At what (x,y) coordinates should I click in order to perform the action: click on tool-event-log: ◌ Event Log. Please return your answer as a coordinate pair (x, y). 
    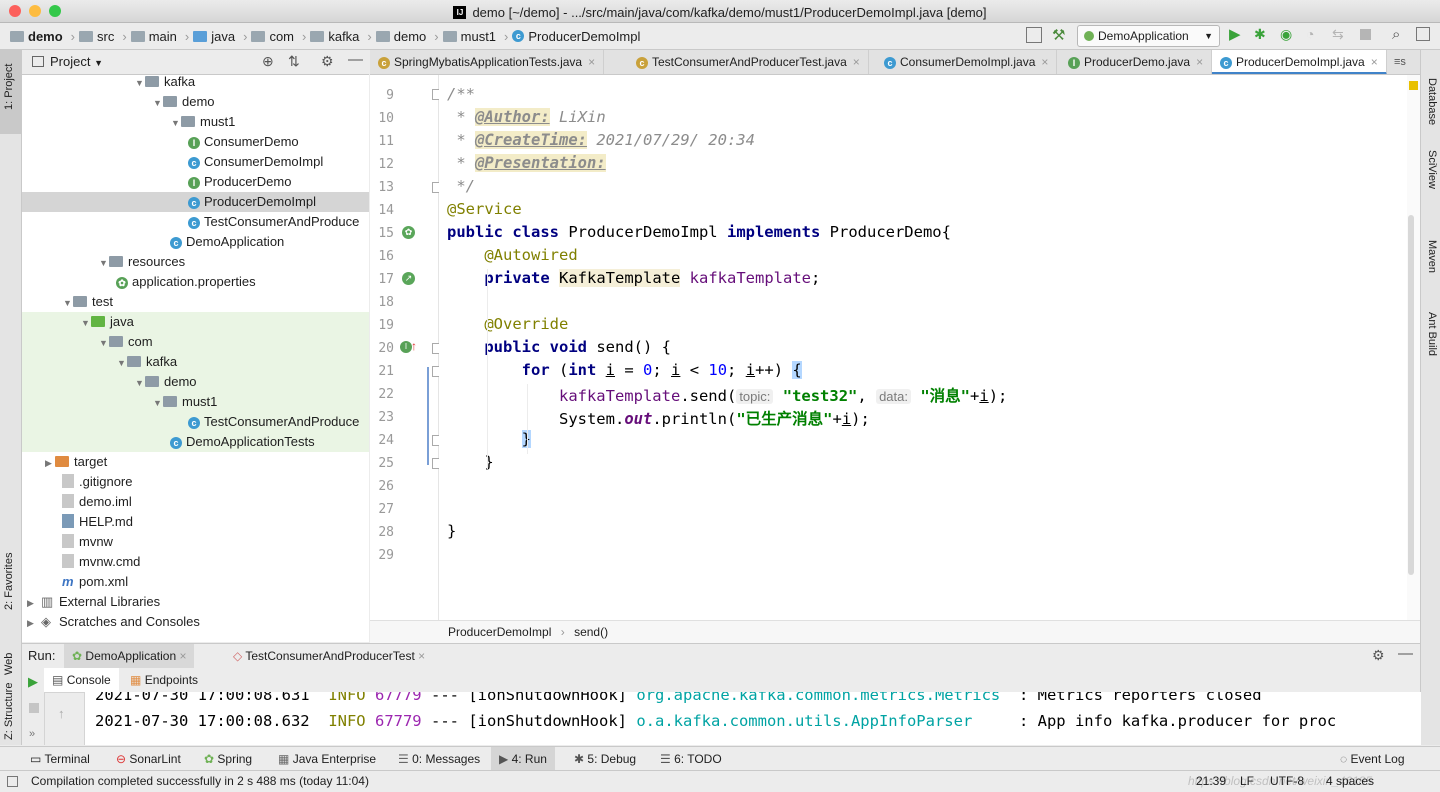
    Looking at the image, I should click on (1372, 759).